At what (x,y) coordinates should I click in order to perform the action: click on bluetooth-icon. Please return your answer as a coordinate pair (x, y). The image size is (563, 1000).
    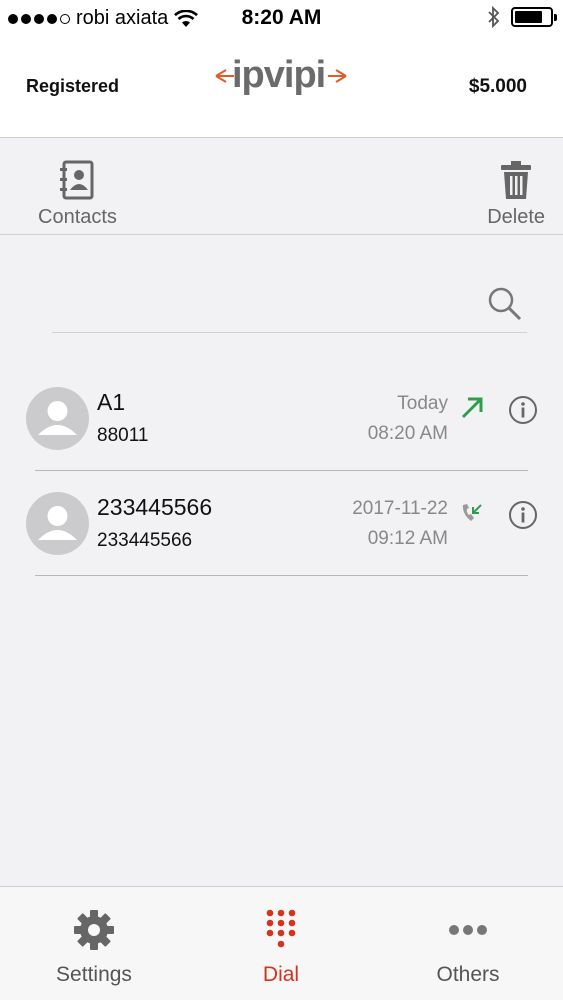
    Looking at the image, I should click on (494, 17).